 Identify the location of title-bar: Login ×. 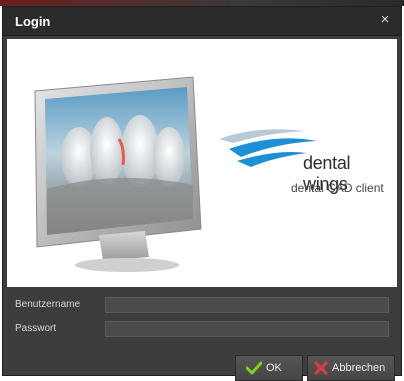
(202, 21).